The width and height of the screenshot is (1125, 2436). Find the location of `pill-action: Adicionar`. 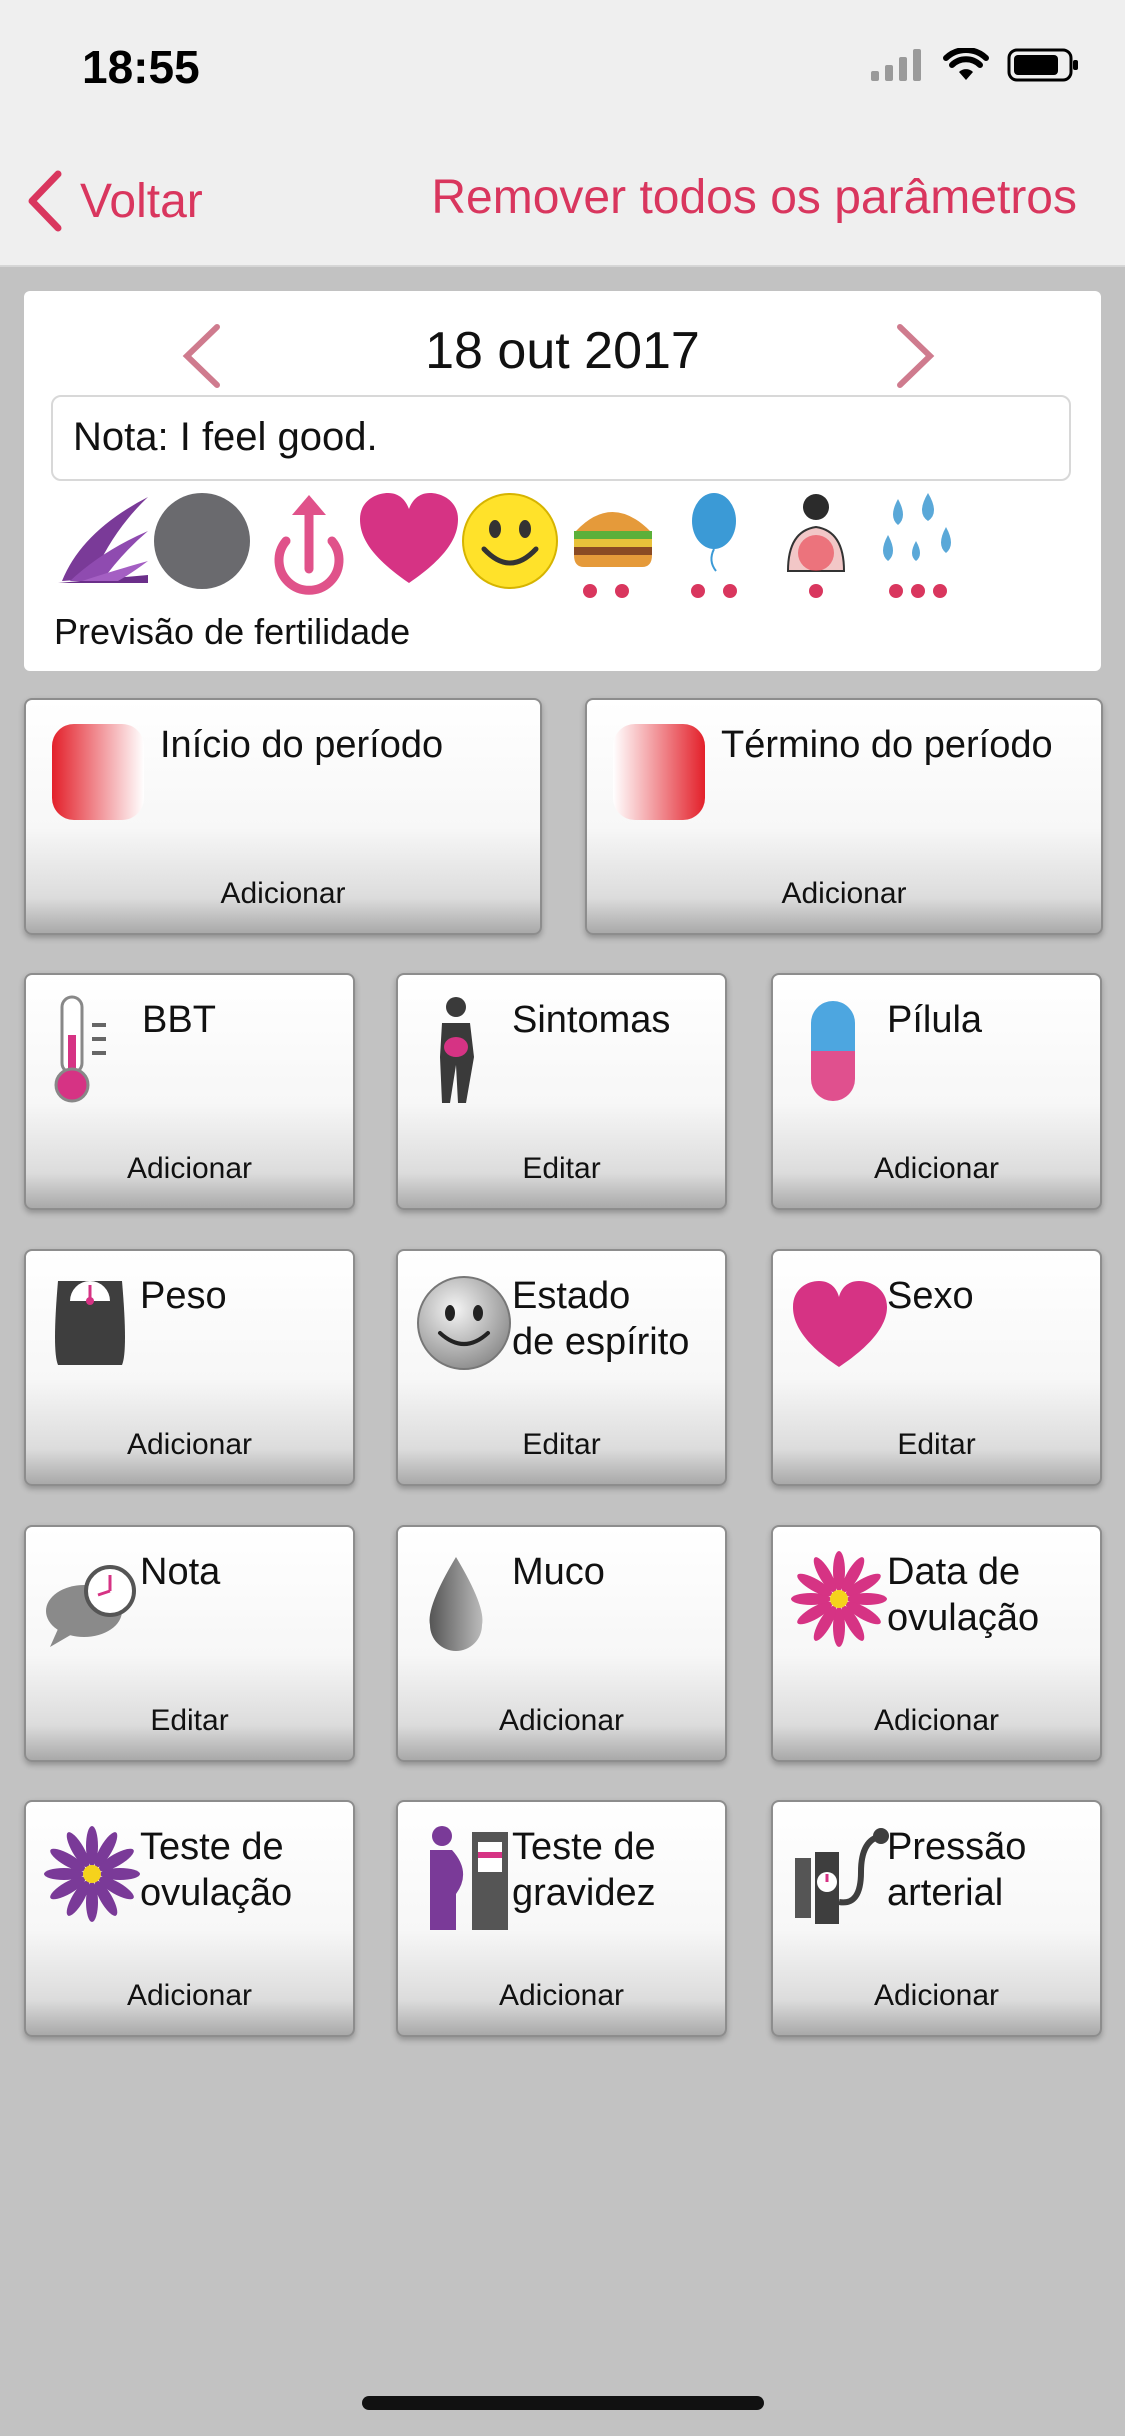

pill-action: Adicionar is located at coordinates (936, 1168).